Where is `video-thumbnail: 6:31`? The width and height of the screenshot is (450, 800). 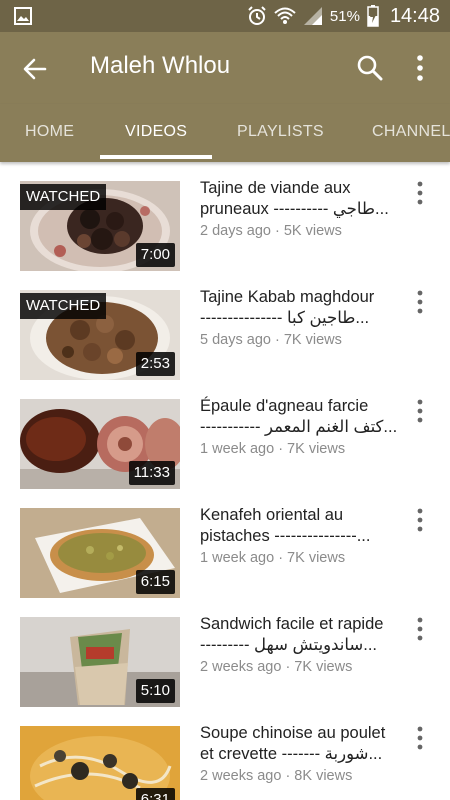 video-thumbnail: 6:31 is located at coordinates (100, 763).